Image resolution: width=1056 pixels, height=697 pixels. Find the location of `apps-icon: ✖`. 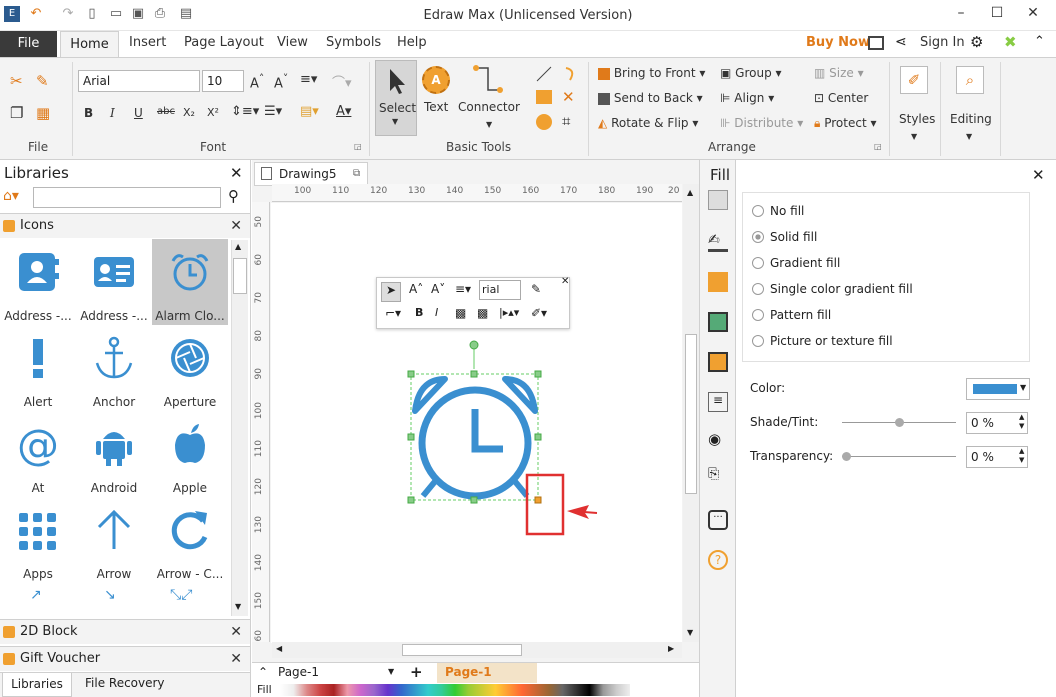

apps-icon: ✖ is located at coordinates (1010, 42).